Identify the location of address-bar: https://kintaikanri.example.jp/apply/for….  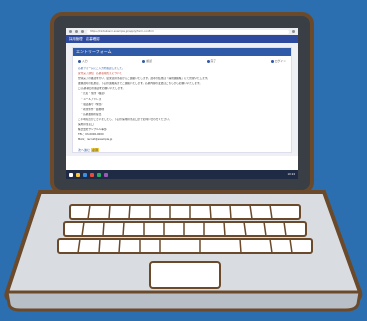
(188, 31).